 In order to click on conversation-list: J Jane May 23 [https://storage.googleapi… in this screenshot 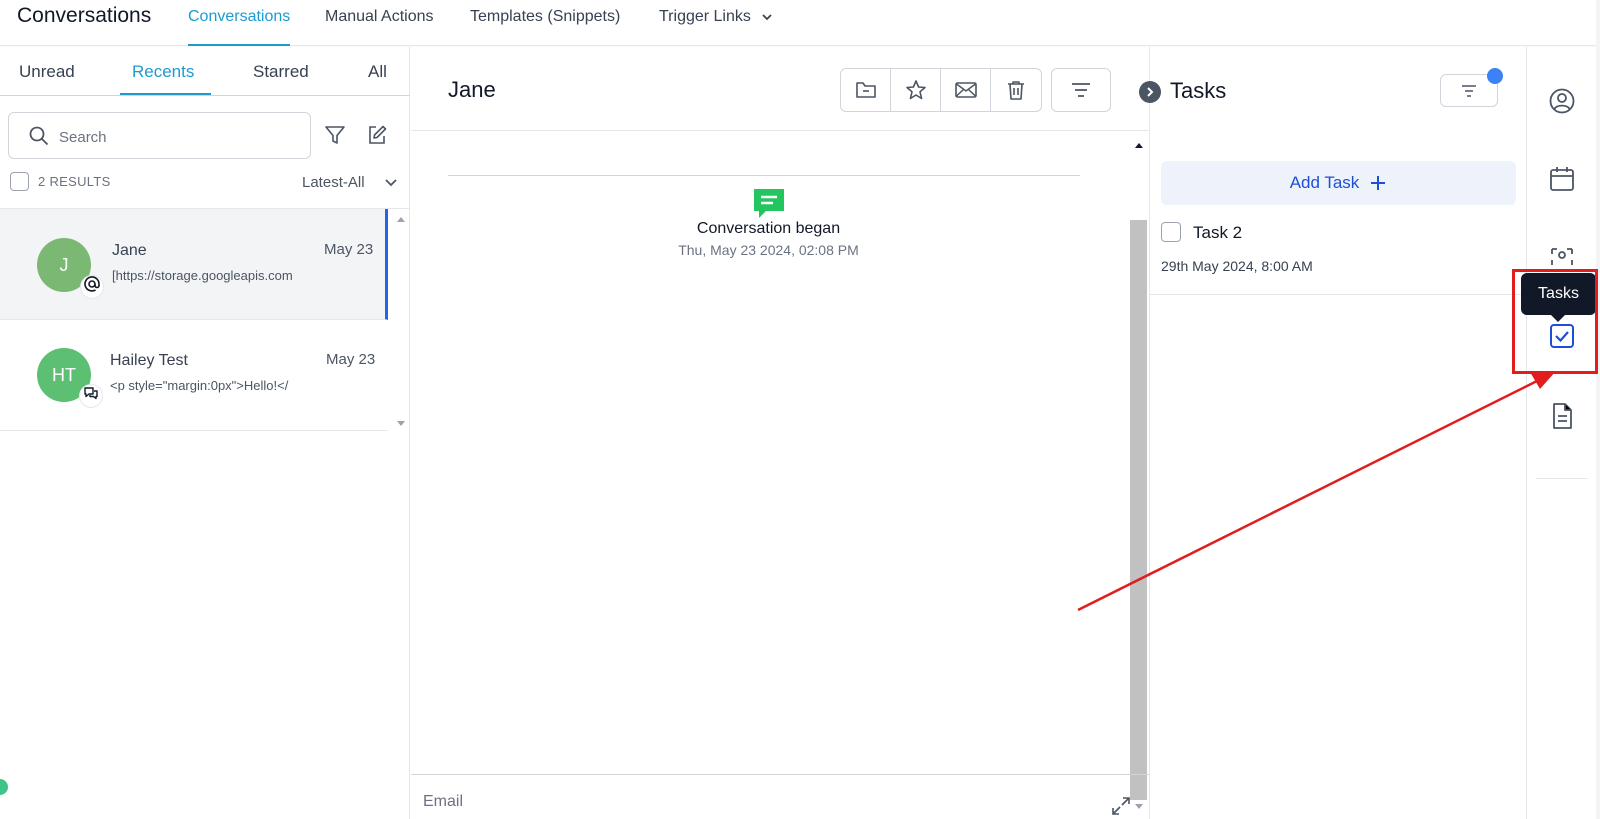, I will do `click(205, 319)`.